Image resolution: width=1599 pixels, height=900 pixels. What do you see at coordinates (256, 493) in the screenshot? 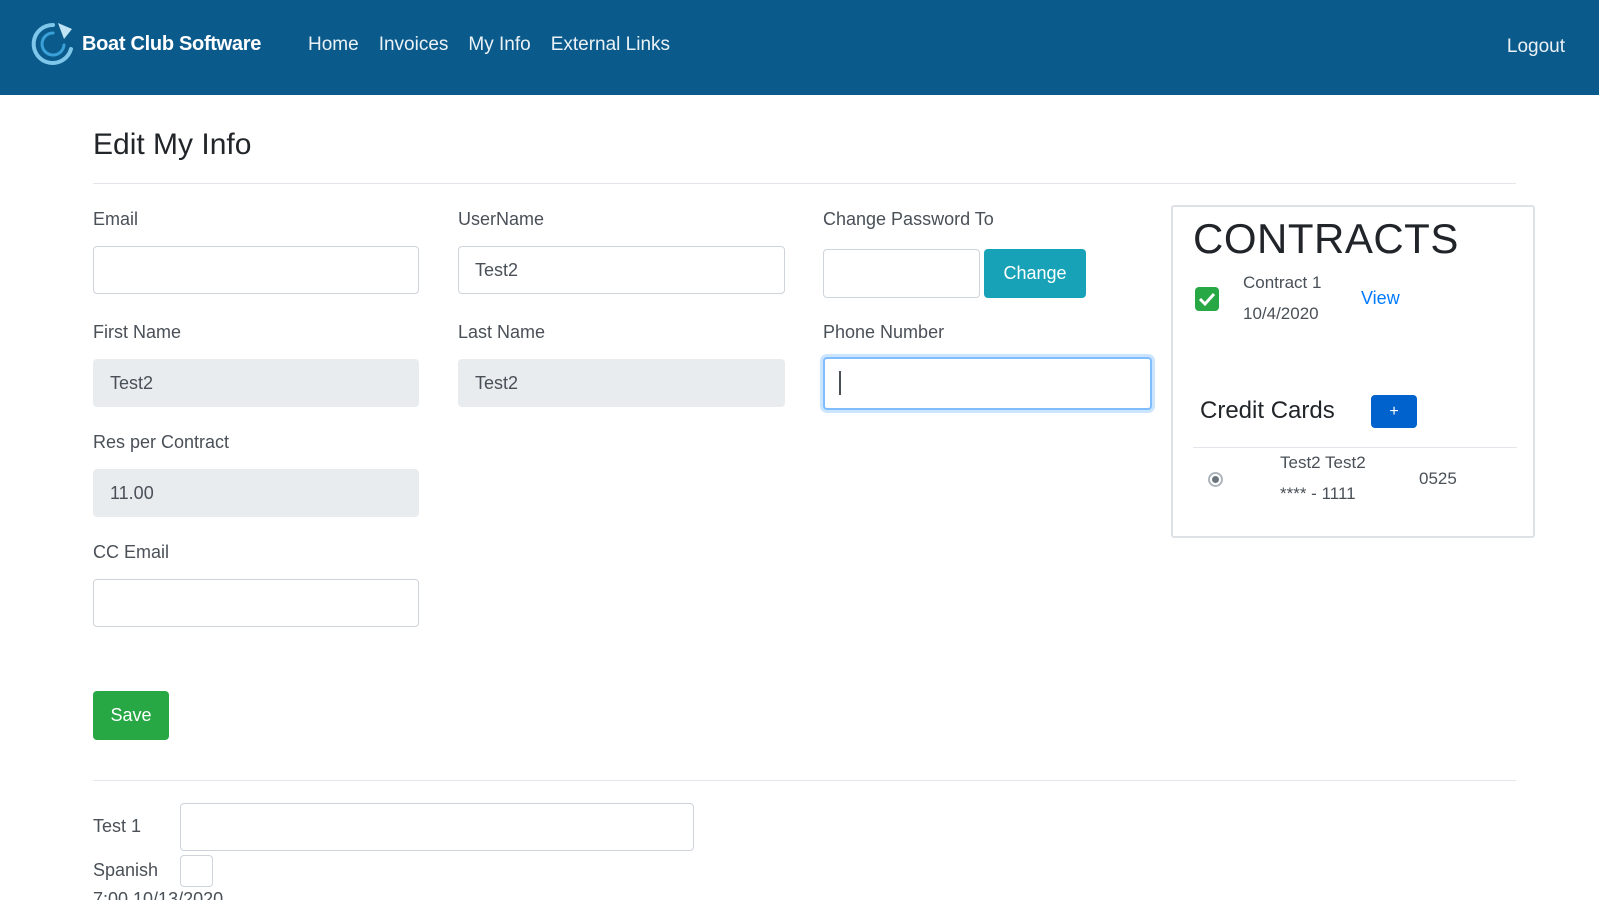
I see `res-per-contract-field` at bounding box center [256, 493].